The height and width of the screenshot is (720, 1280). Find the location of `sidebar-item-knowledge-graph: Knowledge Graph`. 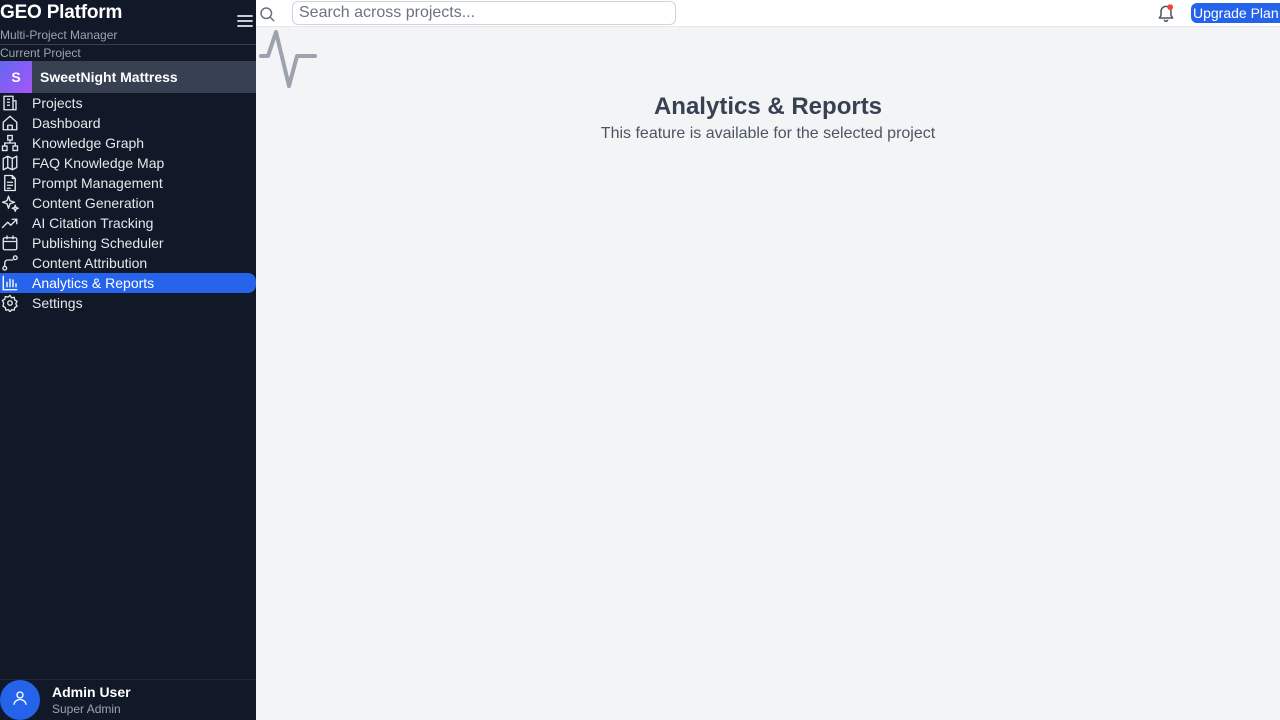

sidebar-item-knowledge-graph: Knowledge Graph is located at coordinates (128, 143).